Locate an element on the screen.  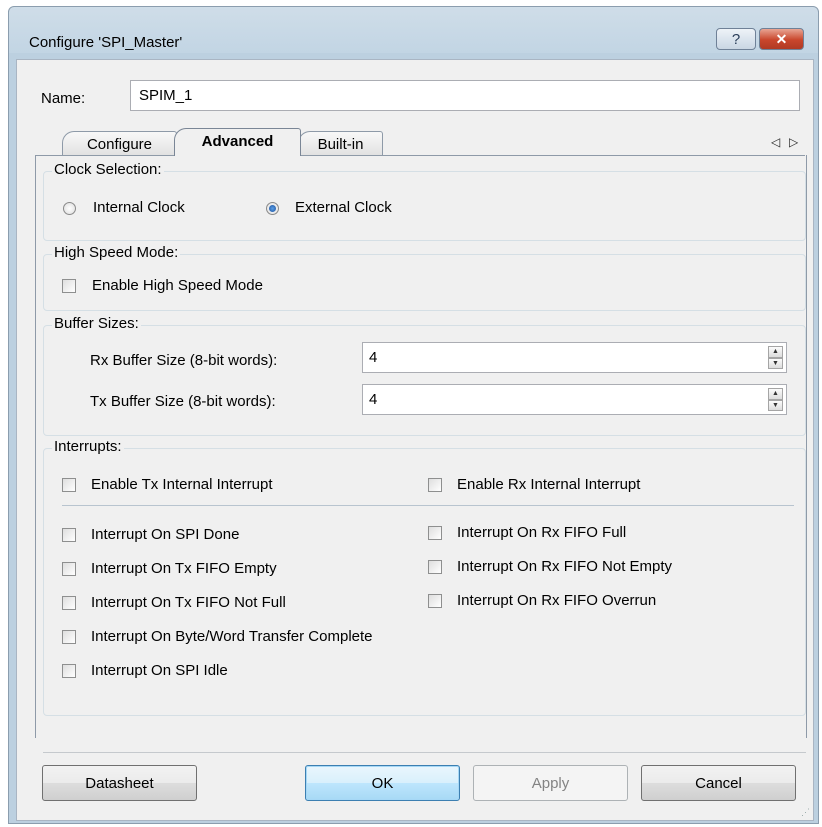
external-clock-label: External Clock is located at coordinates (343, 207).